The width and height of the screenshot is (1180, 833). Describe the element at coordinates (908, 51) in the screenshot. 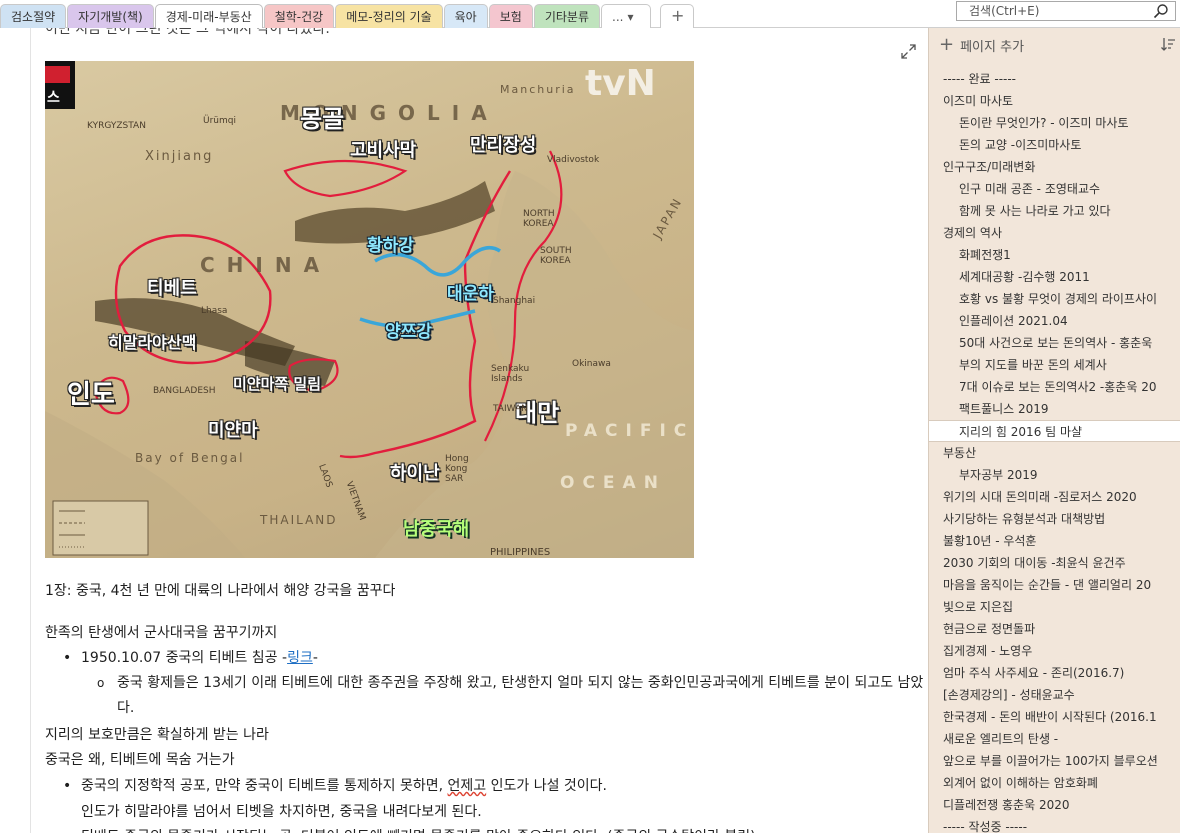

I see `expand-icon` at that location.